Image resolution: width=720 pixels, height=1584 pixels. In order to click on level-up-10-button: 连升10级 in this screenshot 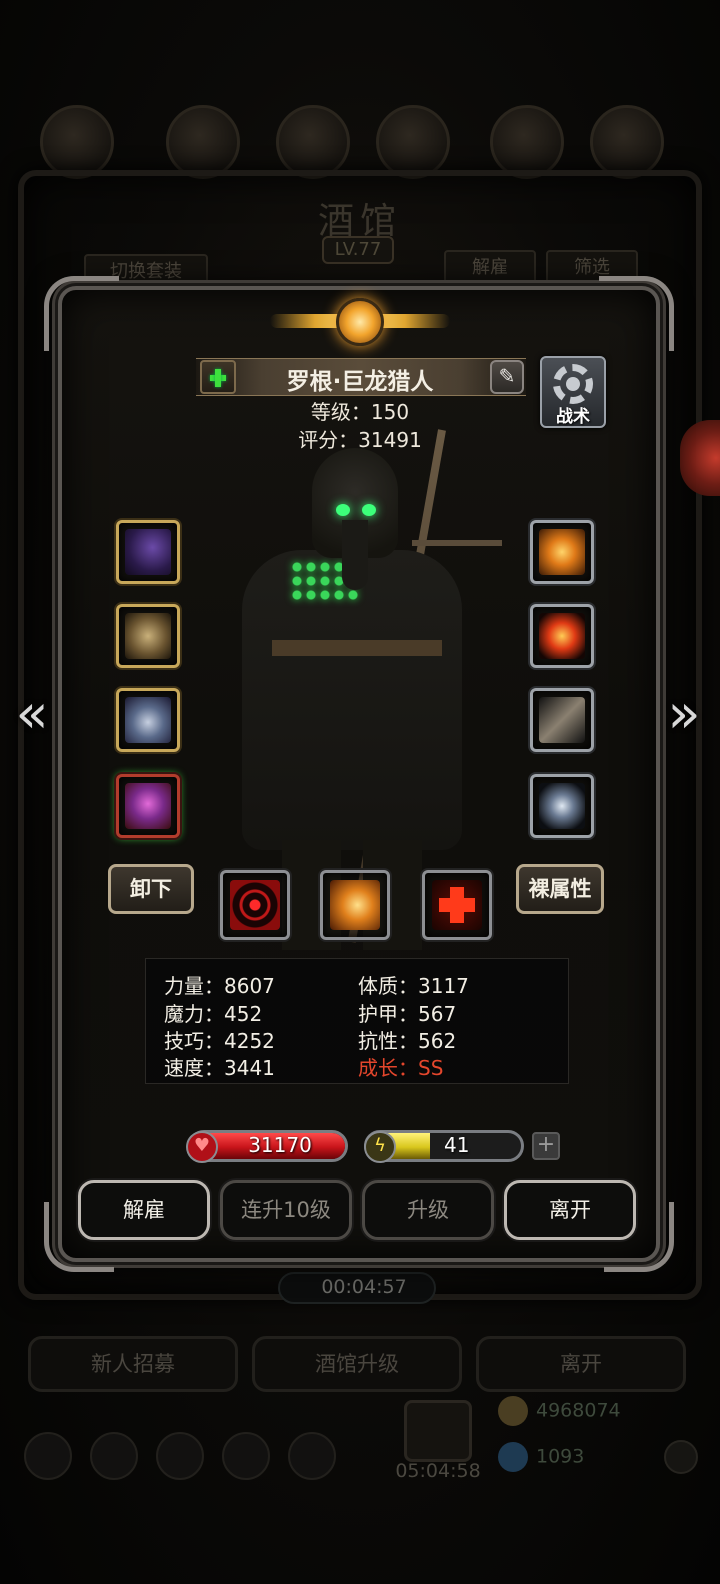, I will do `click(286, 1210)`.